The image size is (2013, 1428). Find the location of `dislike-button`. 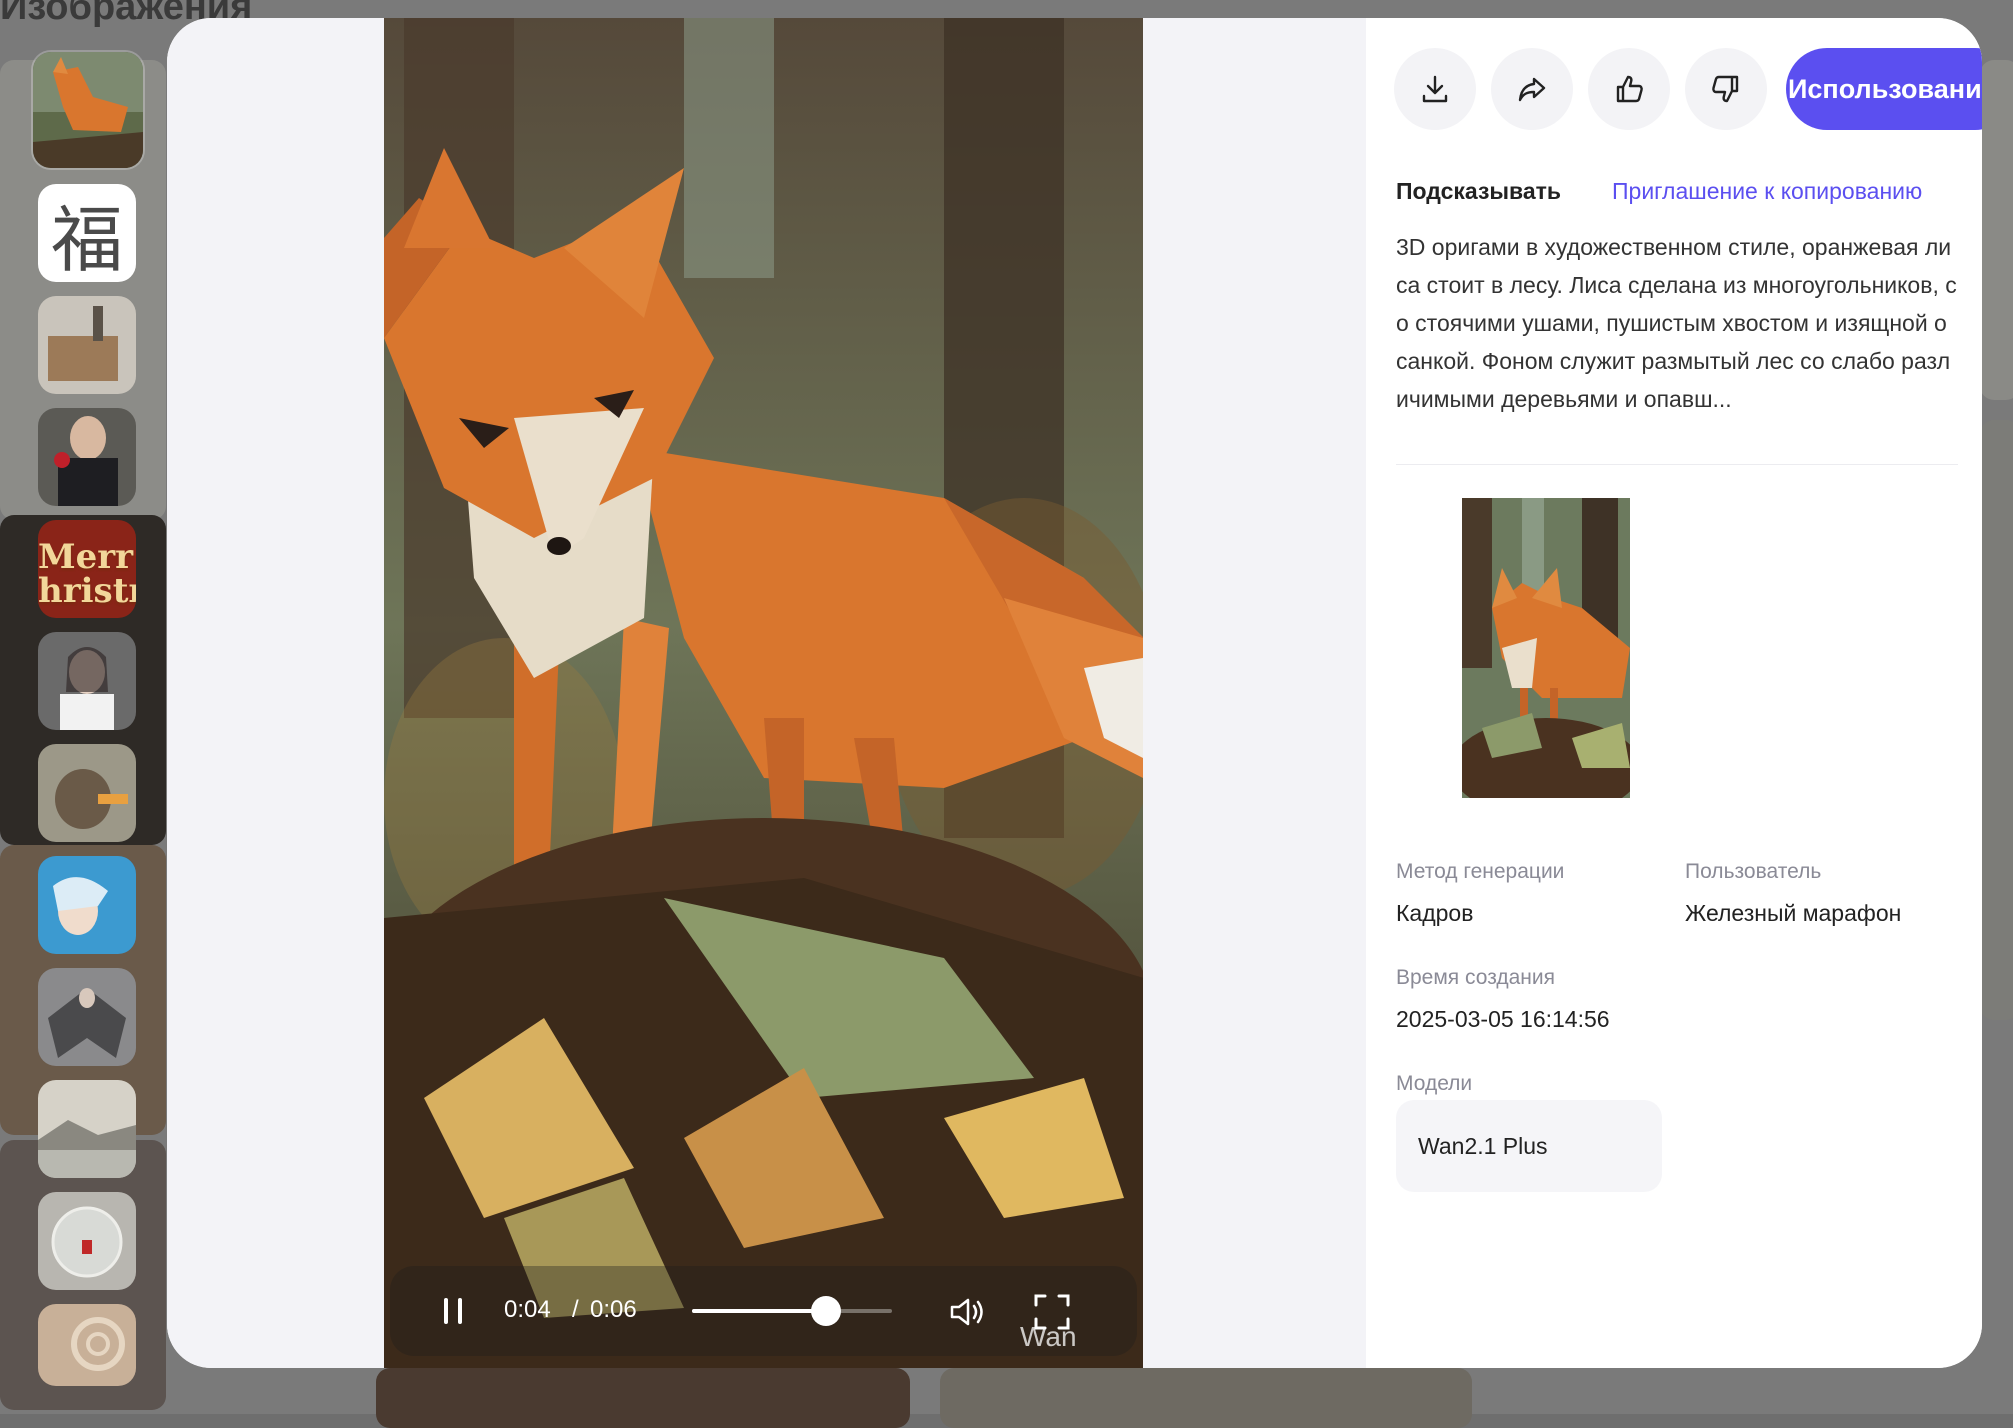

dislike-button is located at coordinates (1726, 89).